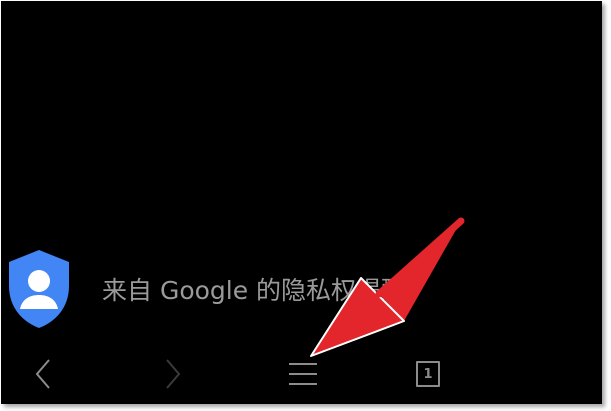 The height and width of the screenshot is (411, 611). I want to click on forward-button, so click(173, 374).